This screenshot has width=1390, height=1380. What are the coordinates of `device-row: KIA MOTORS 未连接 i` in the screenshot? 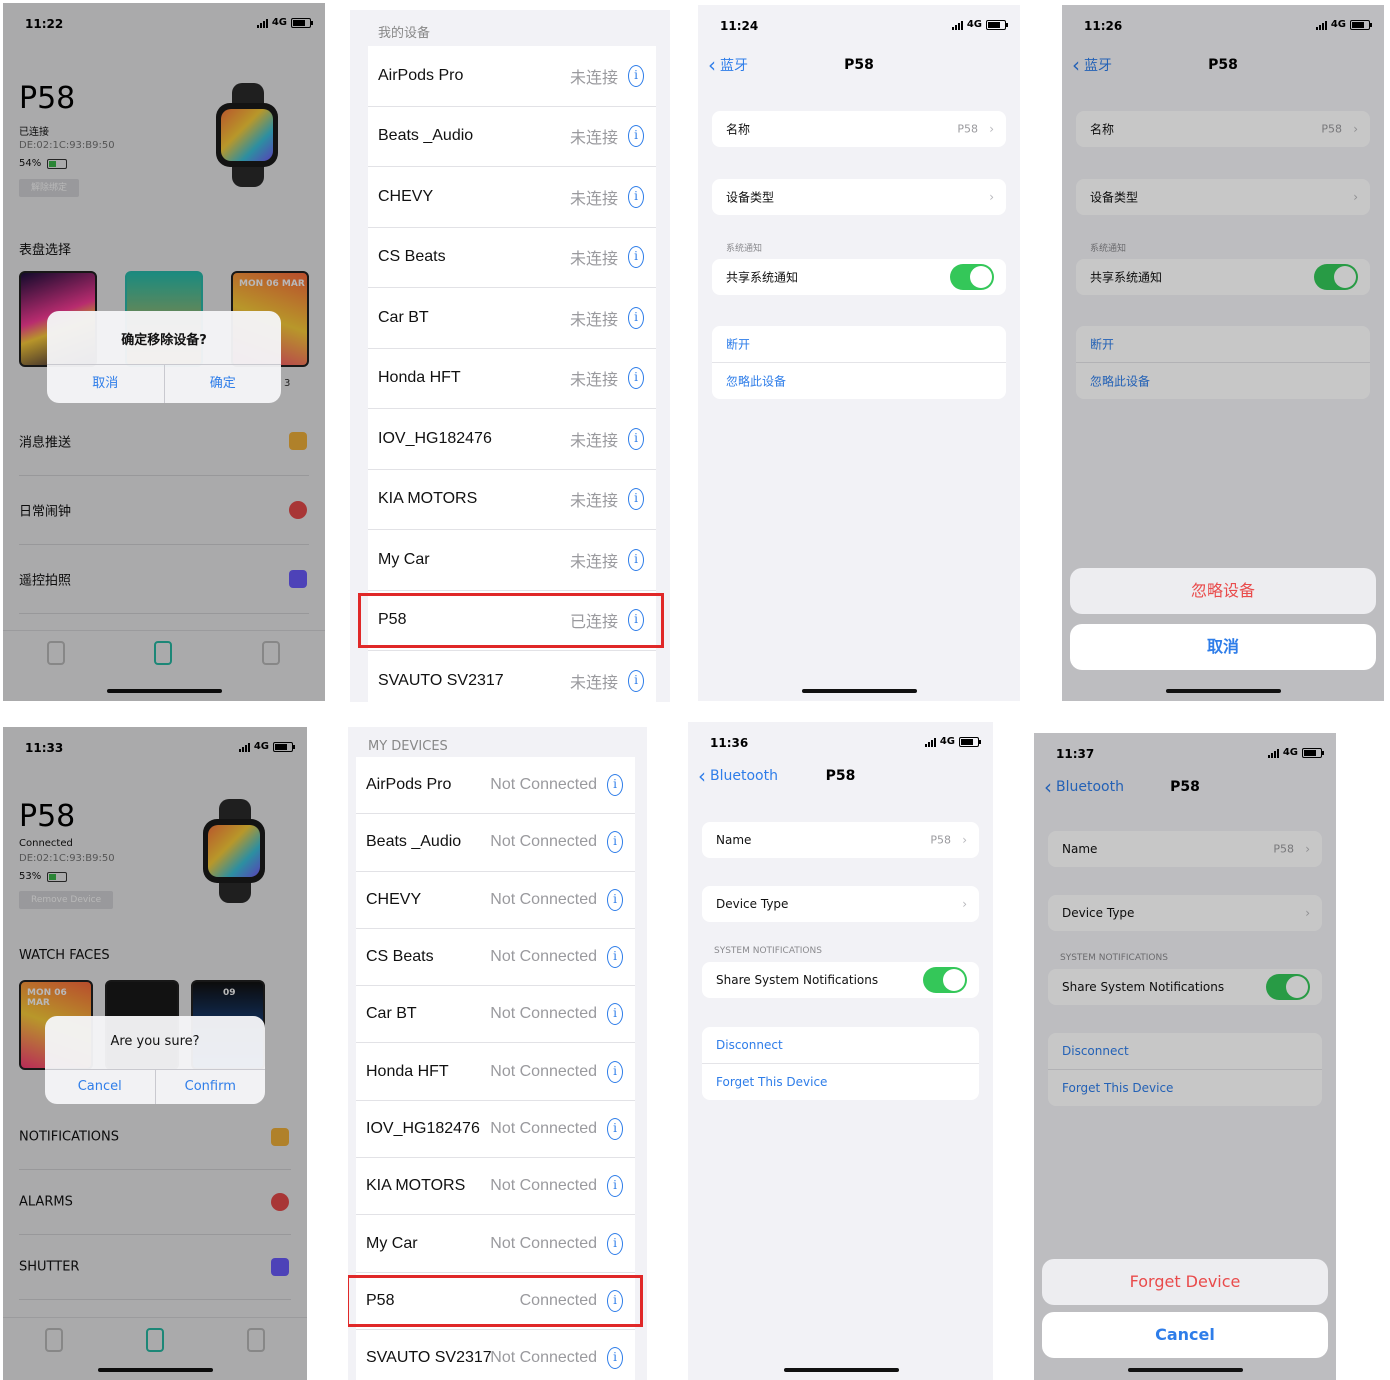 It's located at (512, 500).